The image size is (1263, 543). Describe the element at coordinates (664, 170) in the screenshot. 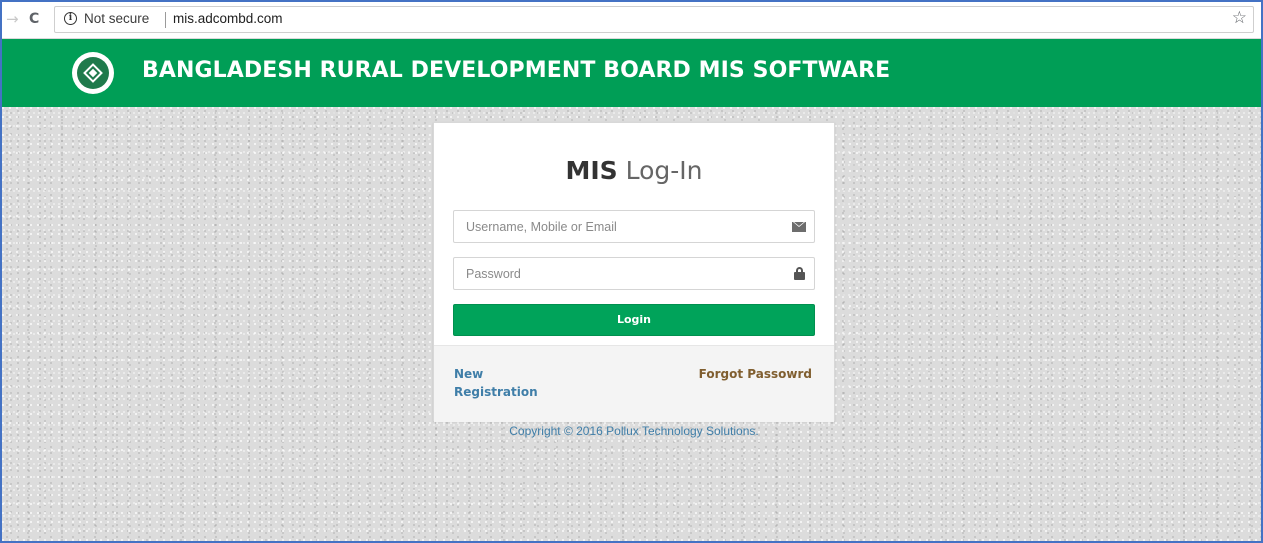

I see `login-title-light: Log-In` at that location.